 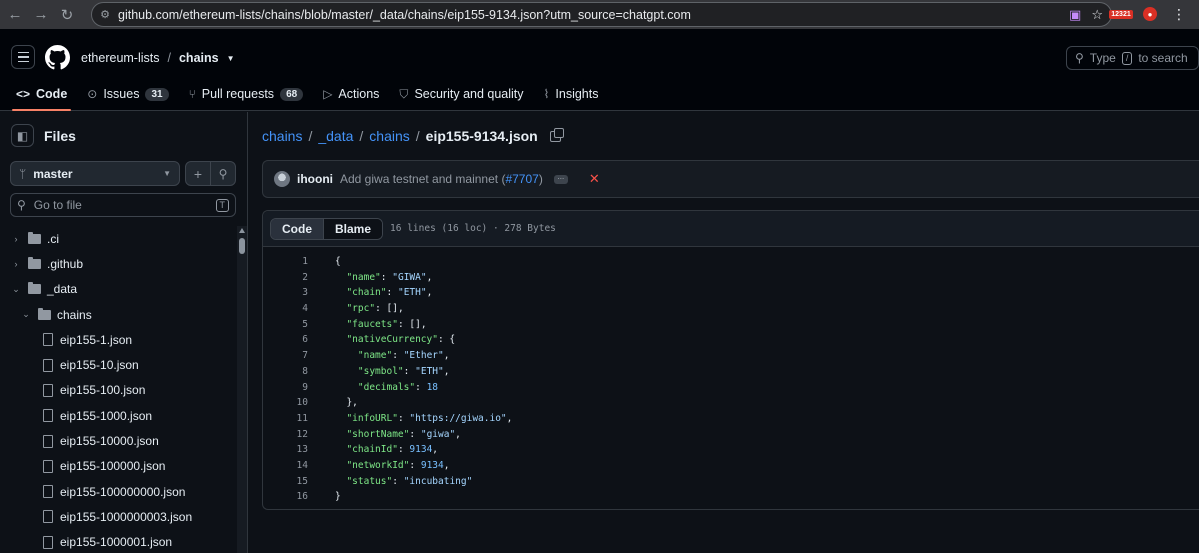 I want to click on line-number: 11, so click(x=285, y=419).